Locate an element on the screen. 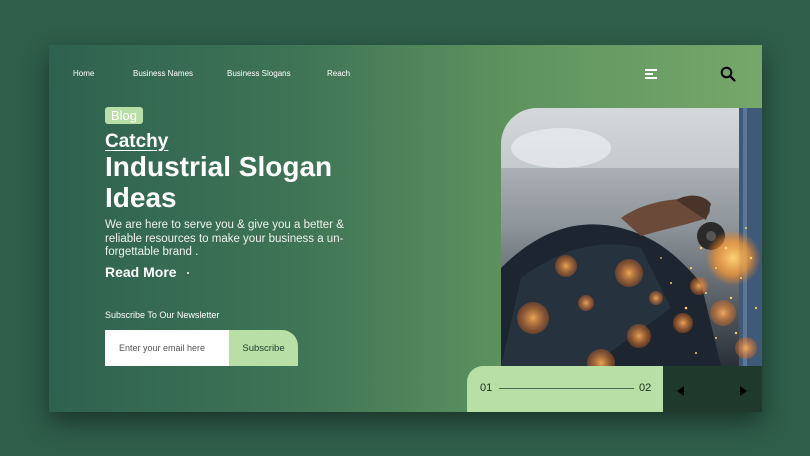  search-icon is located at coordinates (728, 74).